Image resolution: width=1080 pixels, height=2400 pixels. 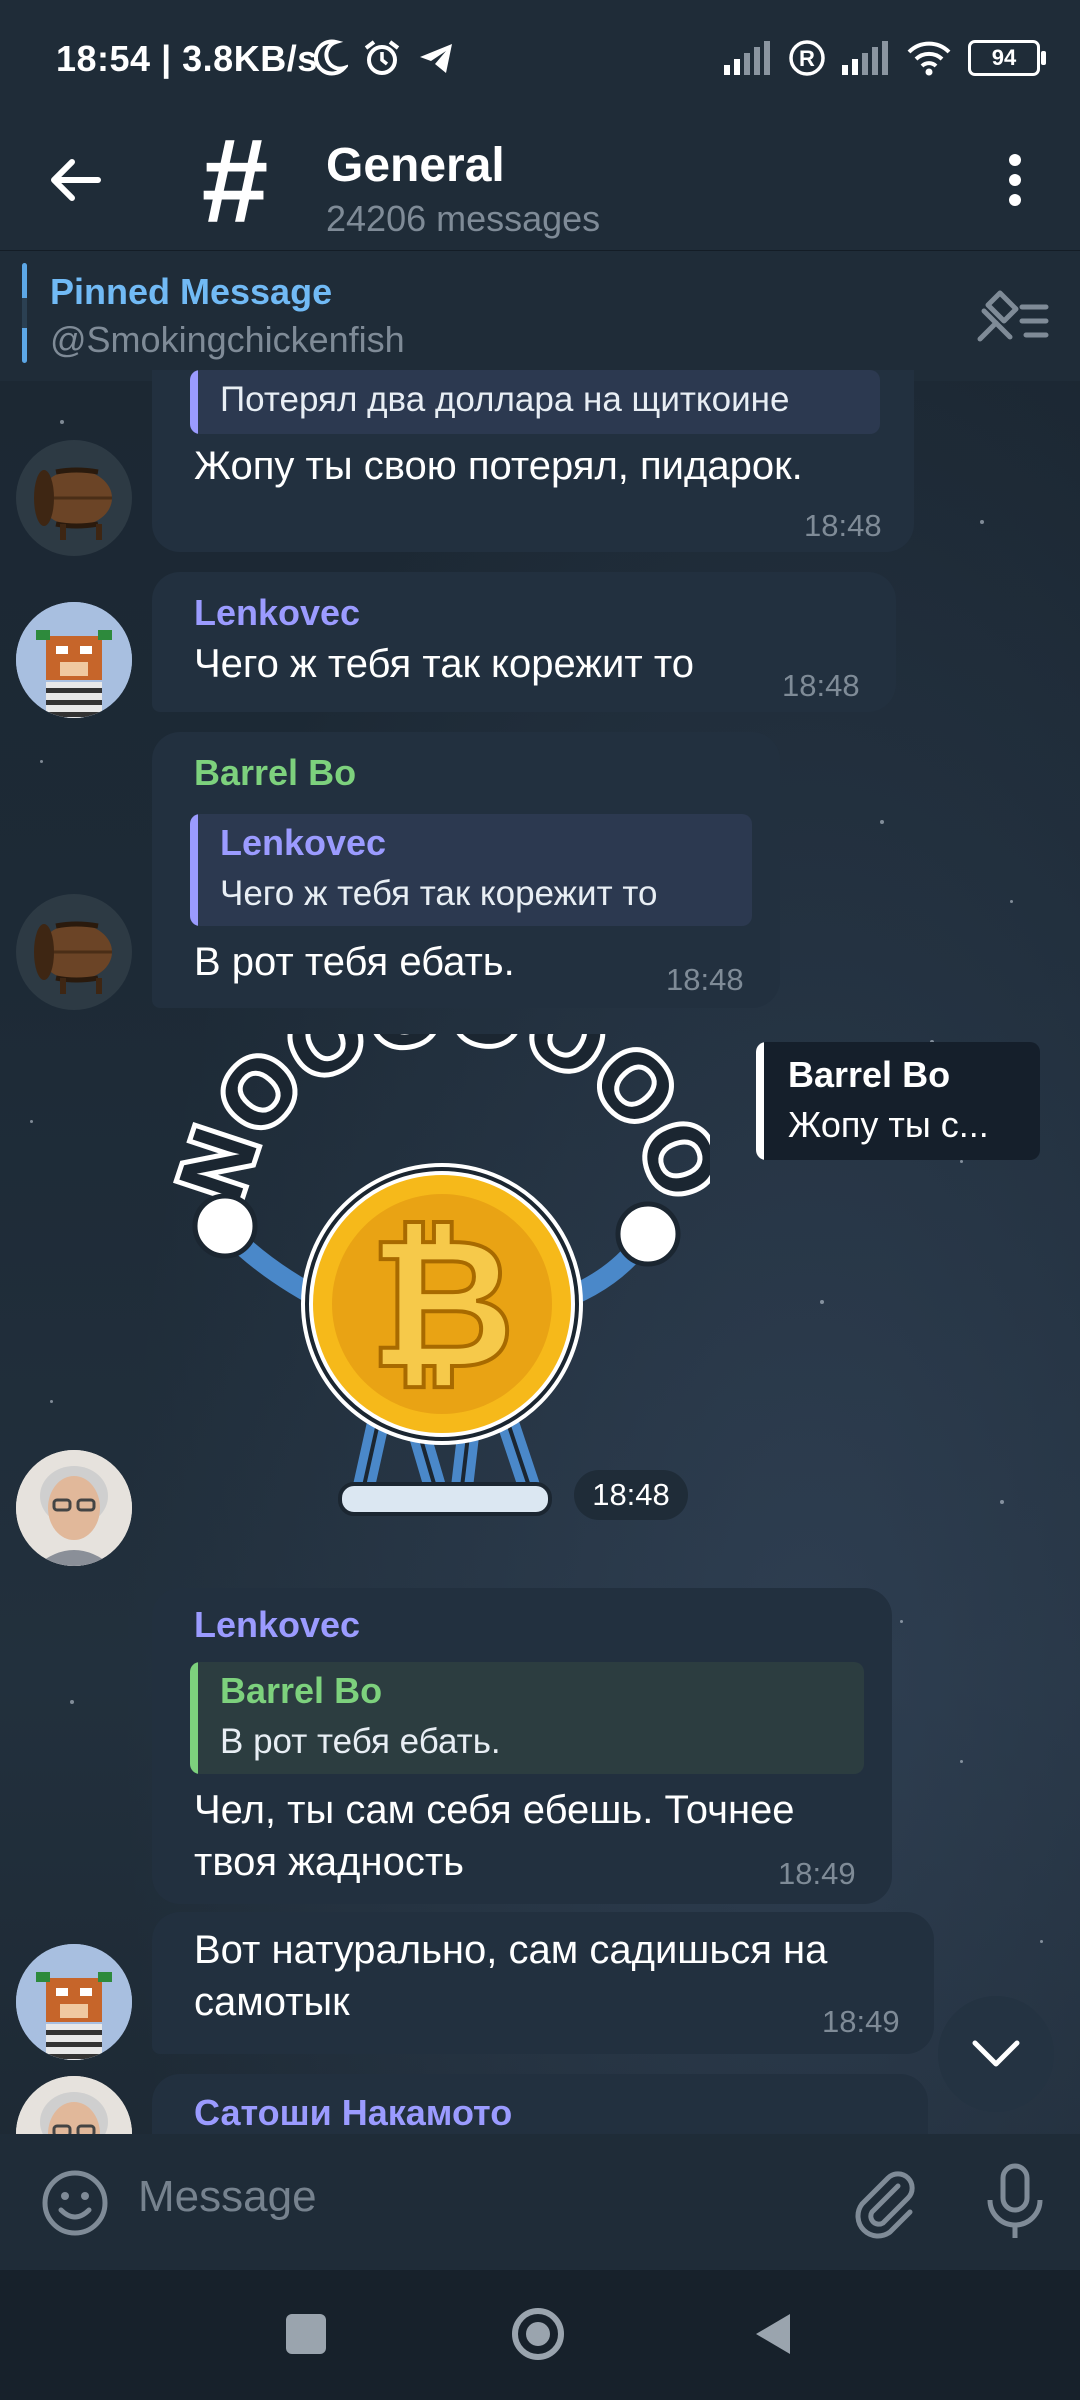 What do you see at coordinates (187, 58) in the screenshot?
I see `status-time: 18:54 | 3.8KB/s` at bounding box center [187, 58].